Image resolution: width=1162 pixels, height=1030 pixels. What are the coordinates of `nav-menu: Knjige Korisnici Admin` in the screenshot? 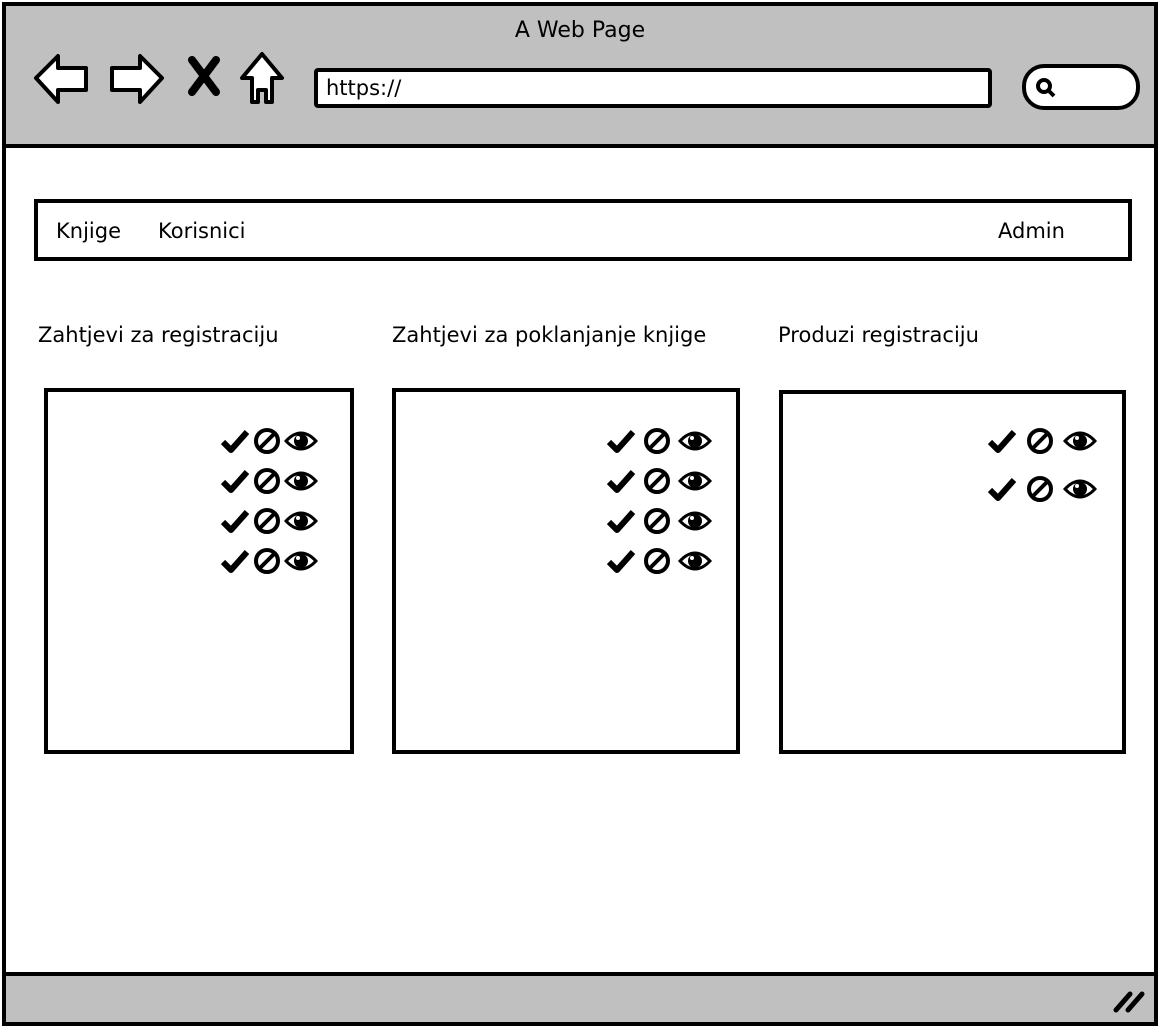 It's located at (583, 230).